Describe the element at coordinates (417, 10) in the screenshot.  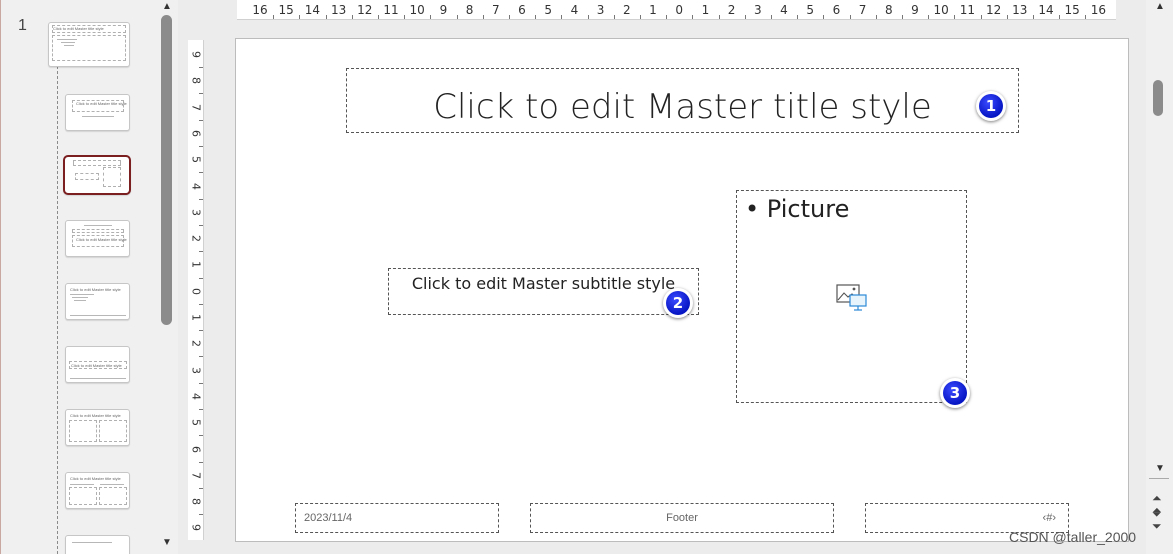
I see `ruler-label: 10` at that location.